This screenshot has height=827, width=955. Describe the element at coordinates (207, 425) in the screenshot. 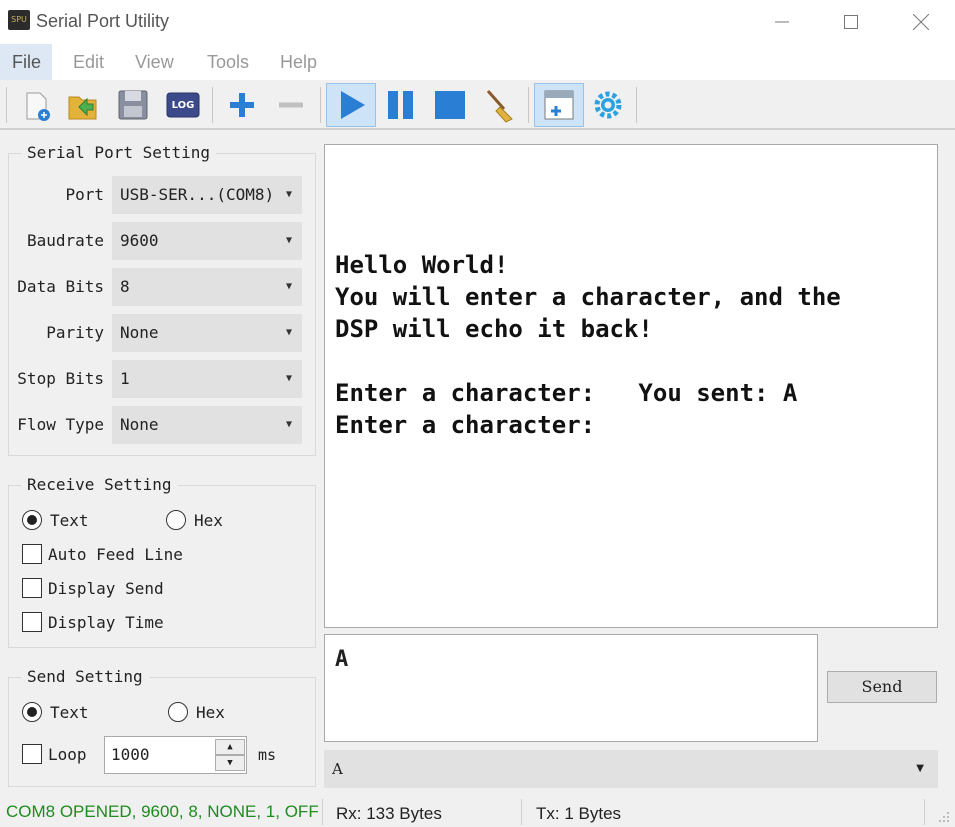

I see `flow-type-select: None ▼` at that location.